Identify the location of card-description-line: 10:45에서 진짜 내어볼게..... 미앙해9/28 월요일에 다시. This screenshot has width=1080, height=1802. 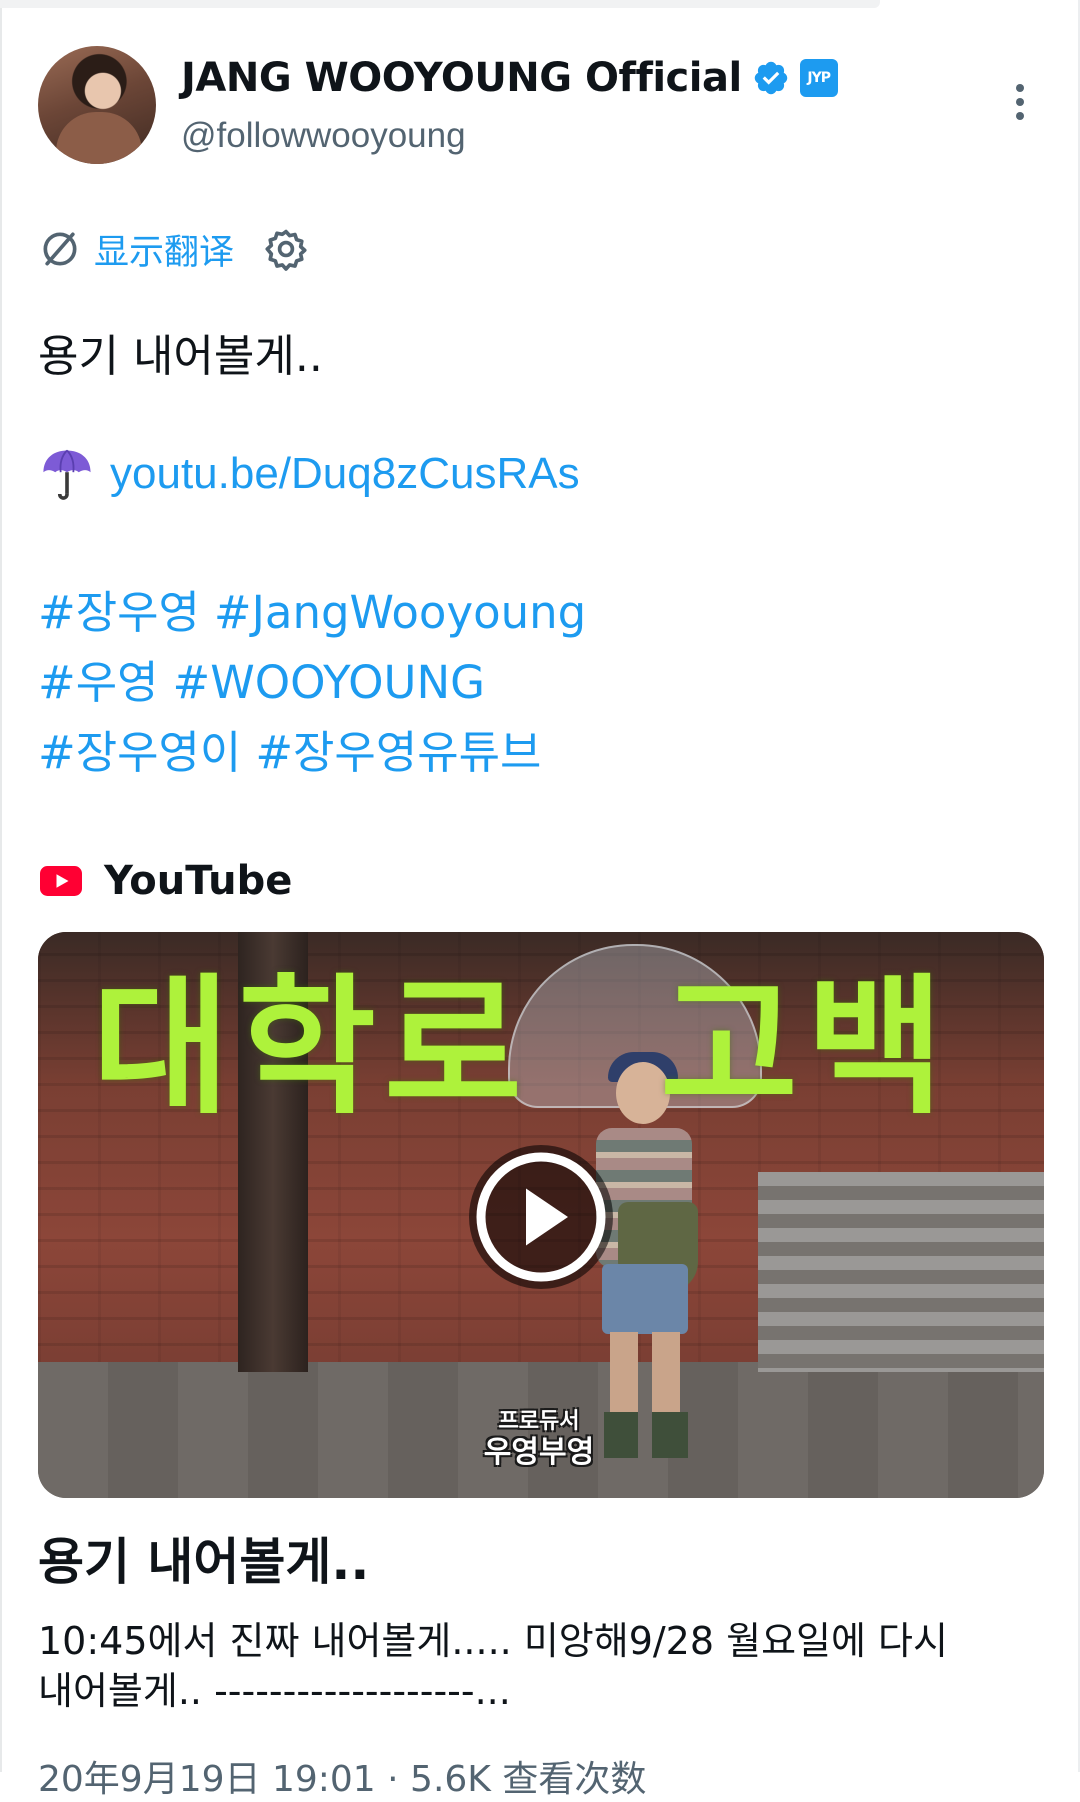
(493, 1641).